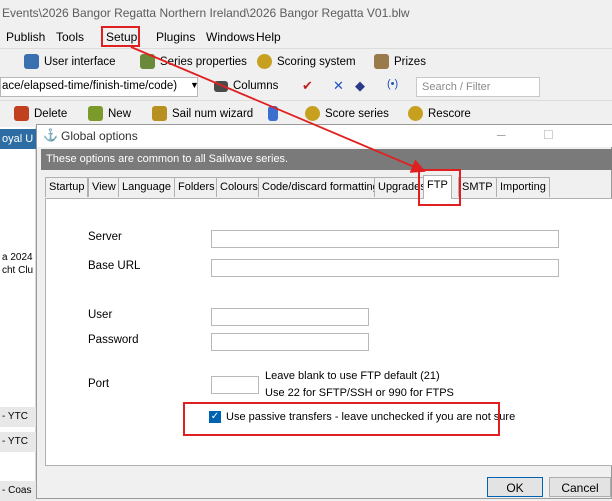 This screenshot has height=501, width=612. I want to click on tab-ftp: FTP, so click(437, 187).